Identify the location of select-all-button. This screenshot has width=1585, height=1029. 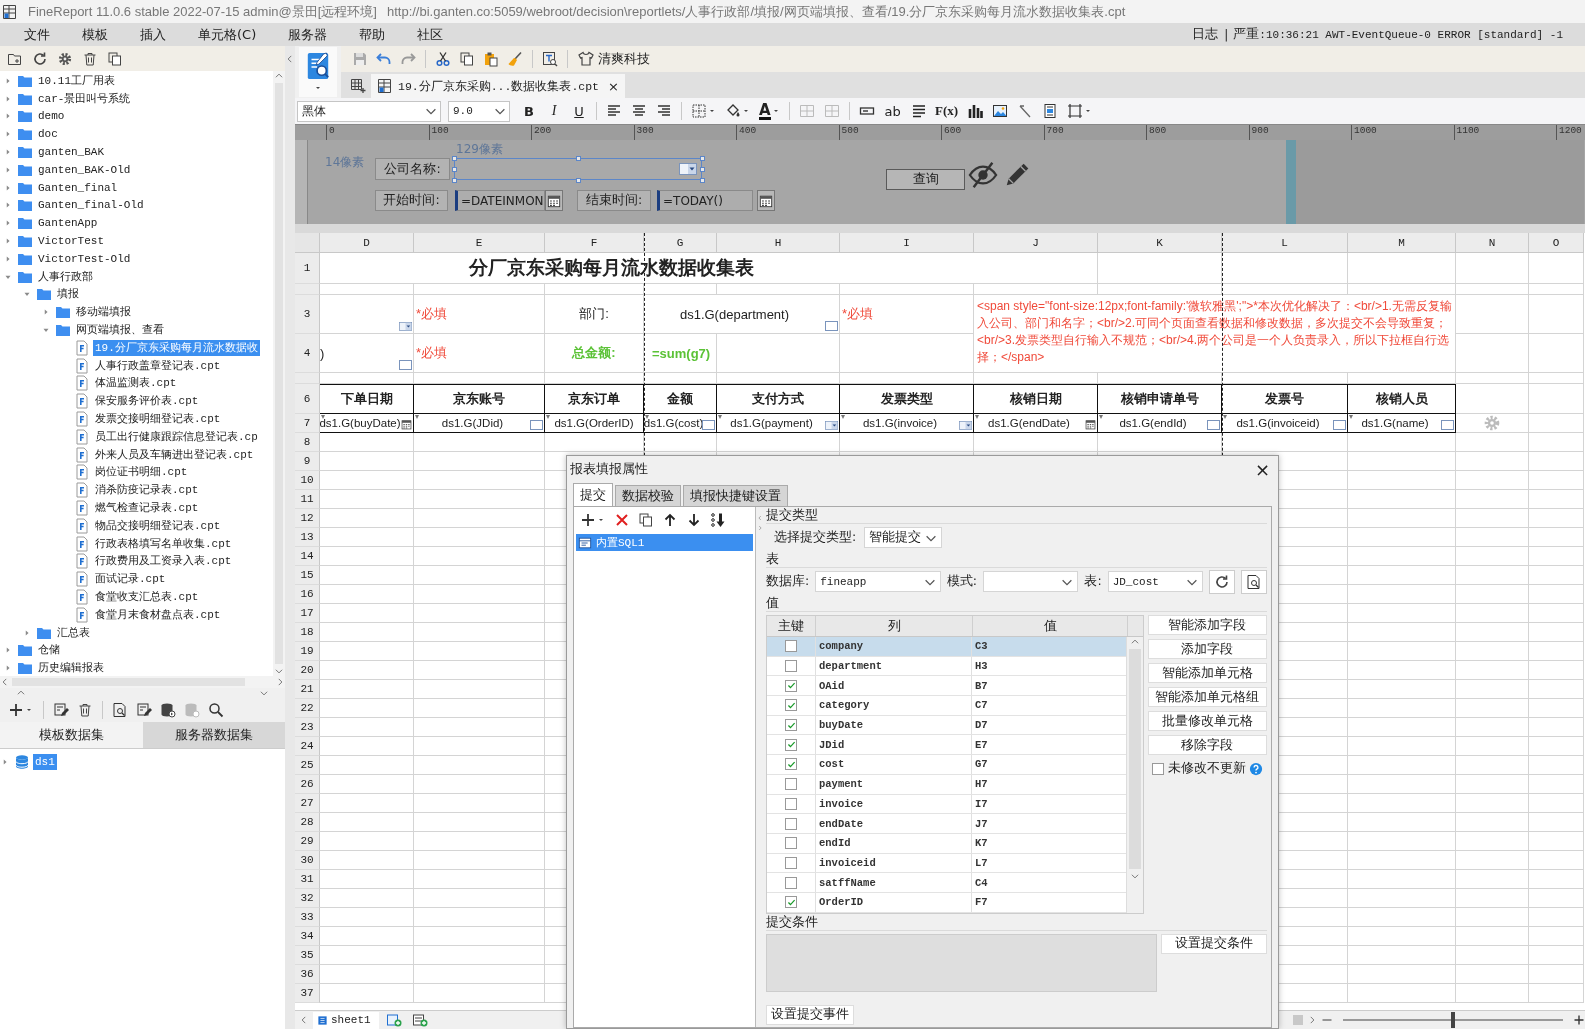
(307, 243).